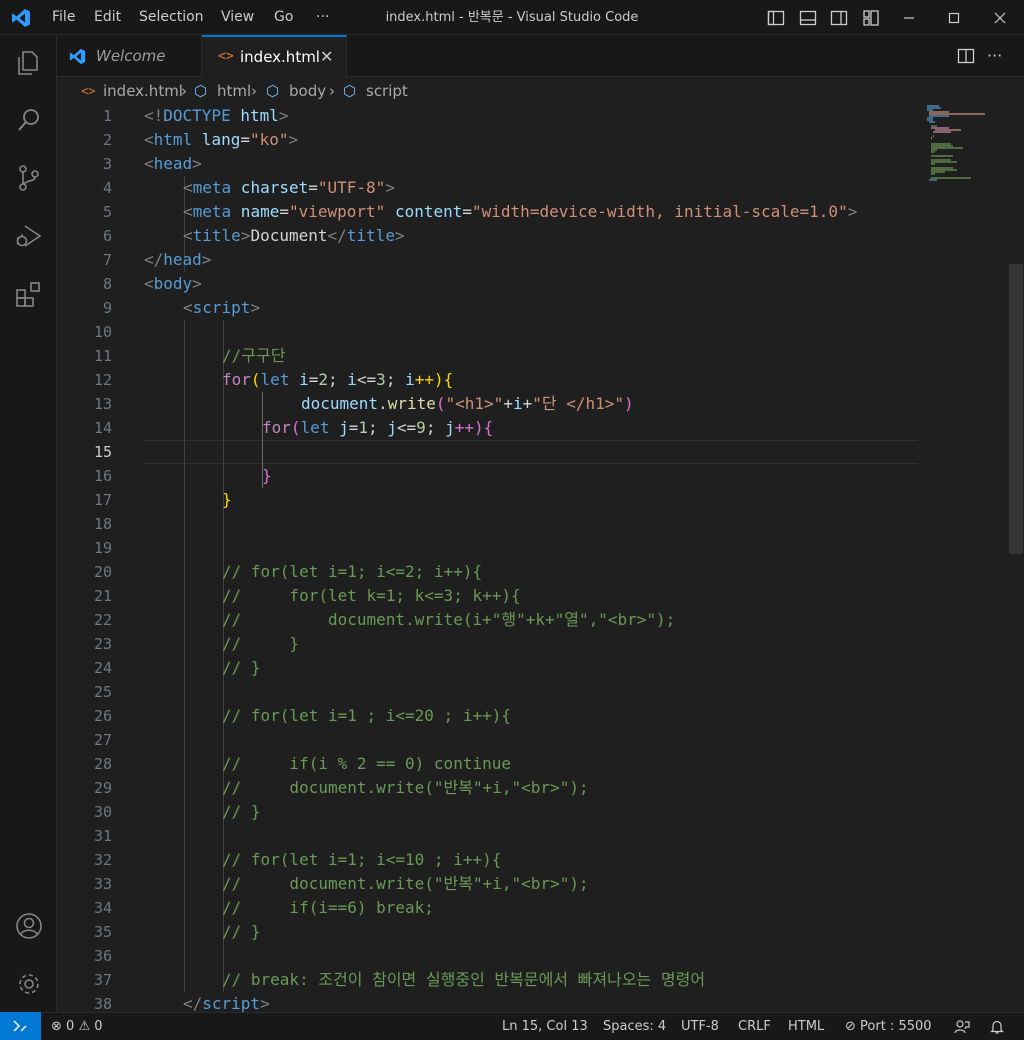 The height and width of the screenshot is (1040, 1024). Describe the element at coordinates (63, 17) in the screenshot. I see `menu-file: File` at that location.